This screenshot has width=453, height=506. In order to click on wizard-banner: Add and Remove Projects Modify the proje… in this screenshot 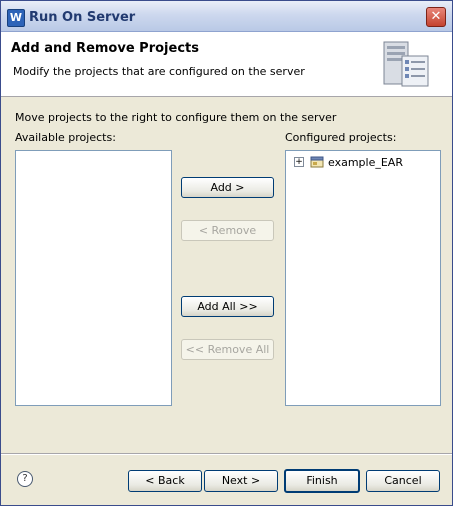, I will do `click(226, 64)`.